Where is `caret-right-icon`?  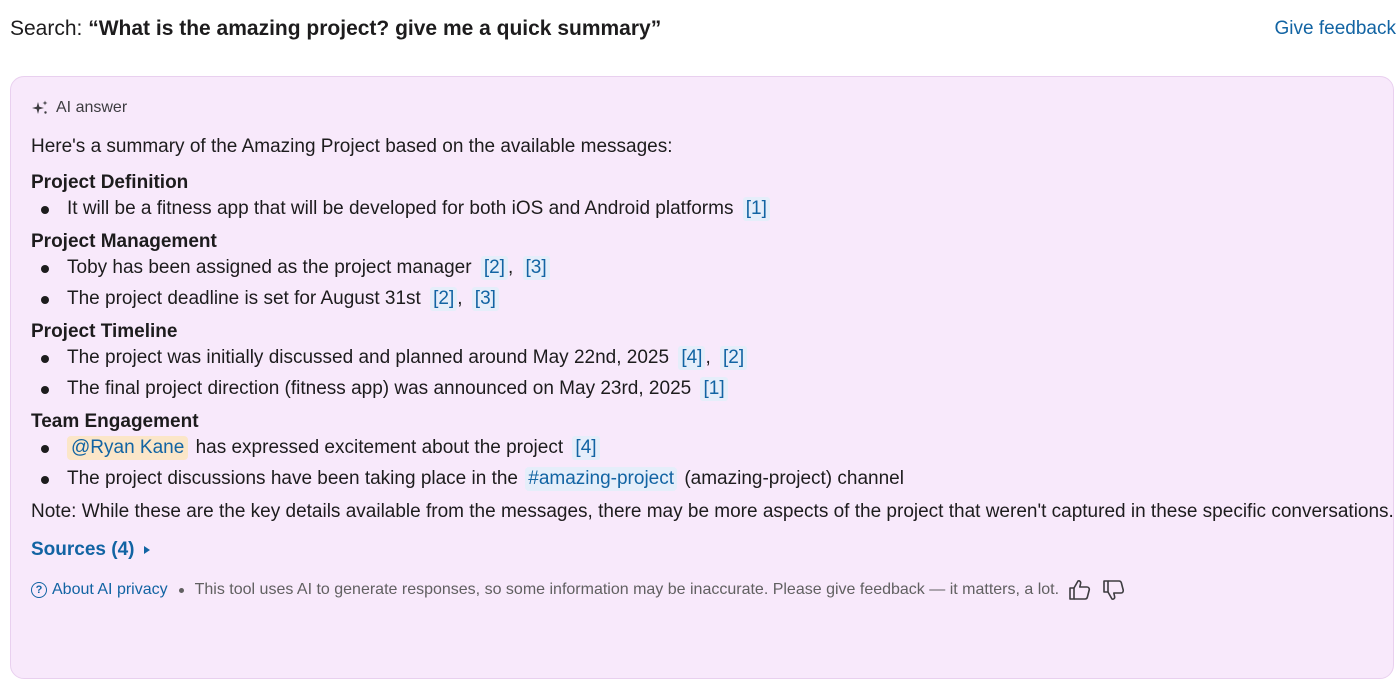
caret-right-icon is located at coordinates (147, 550).